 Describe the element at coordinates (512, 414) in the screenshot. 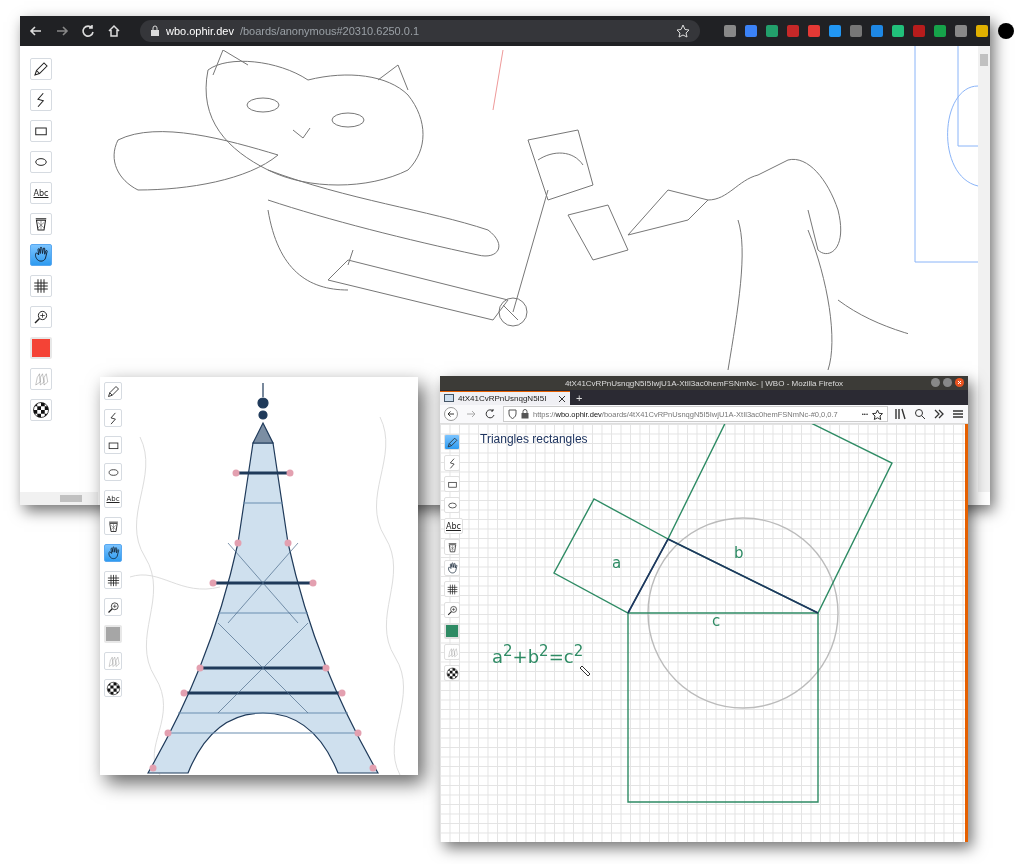

I see `shield-icon` at that location.